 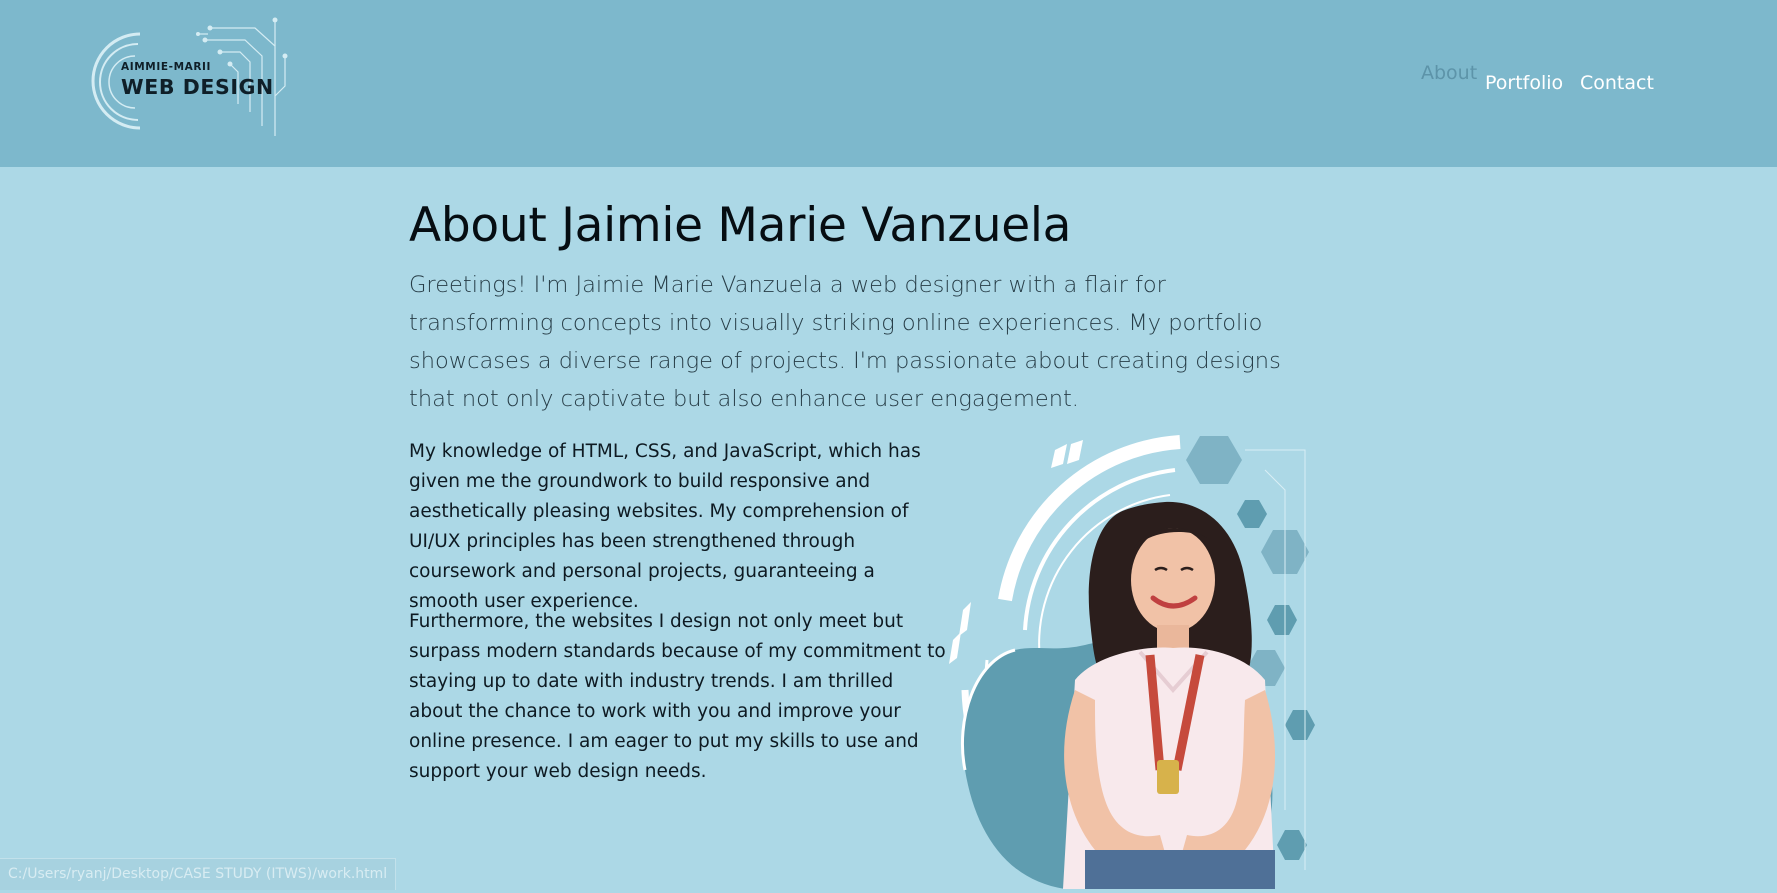 I want to click on nav-contact-link: Contact, so click(x=1617, y=83).